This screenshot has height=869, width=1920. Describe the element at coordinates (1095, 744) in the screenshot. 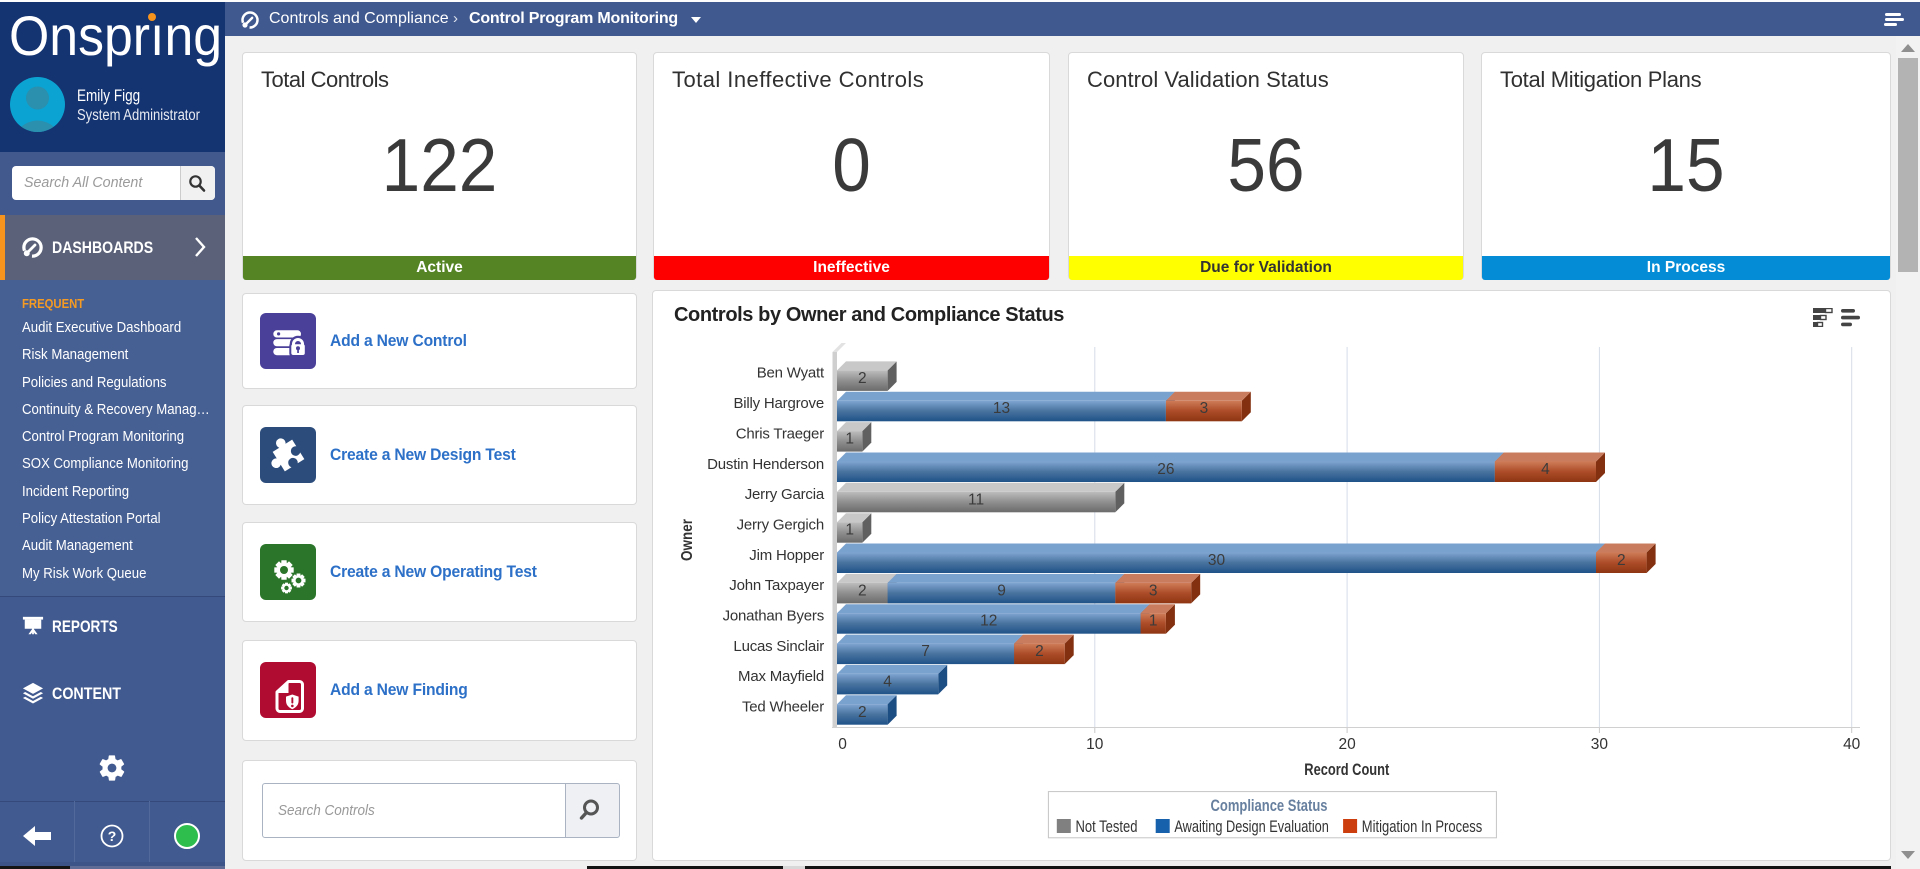

I see `svg-text: 10` at that location.